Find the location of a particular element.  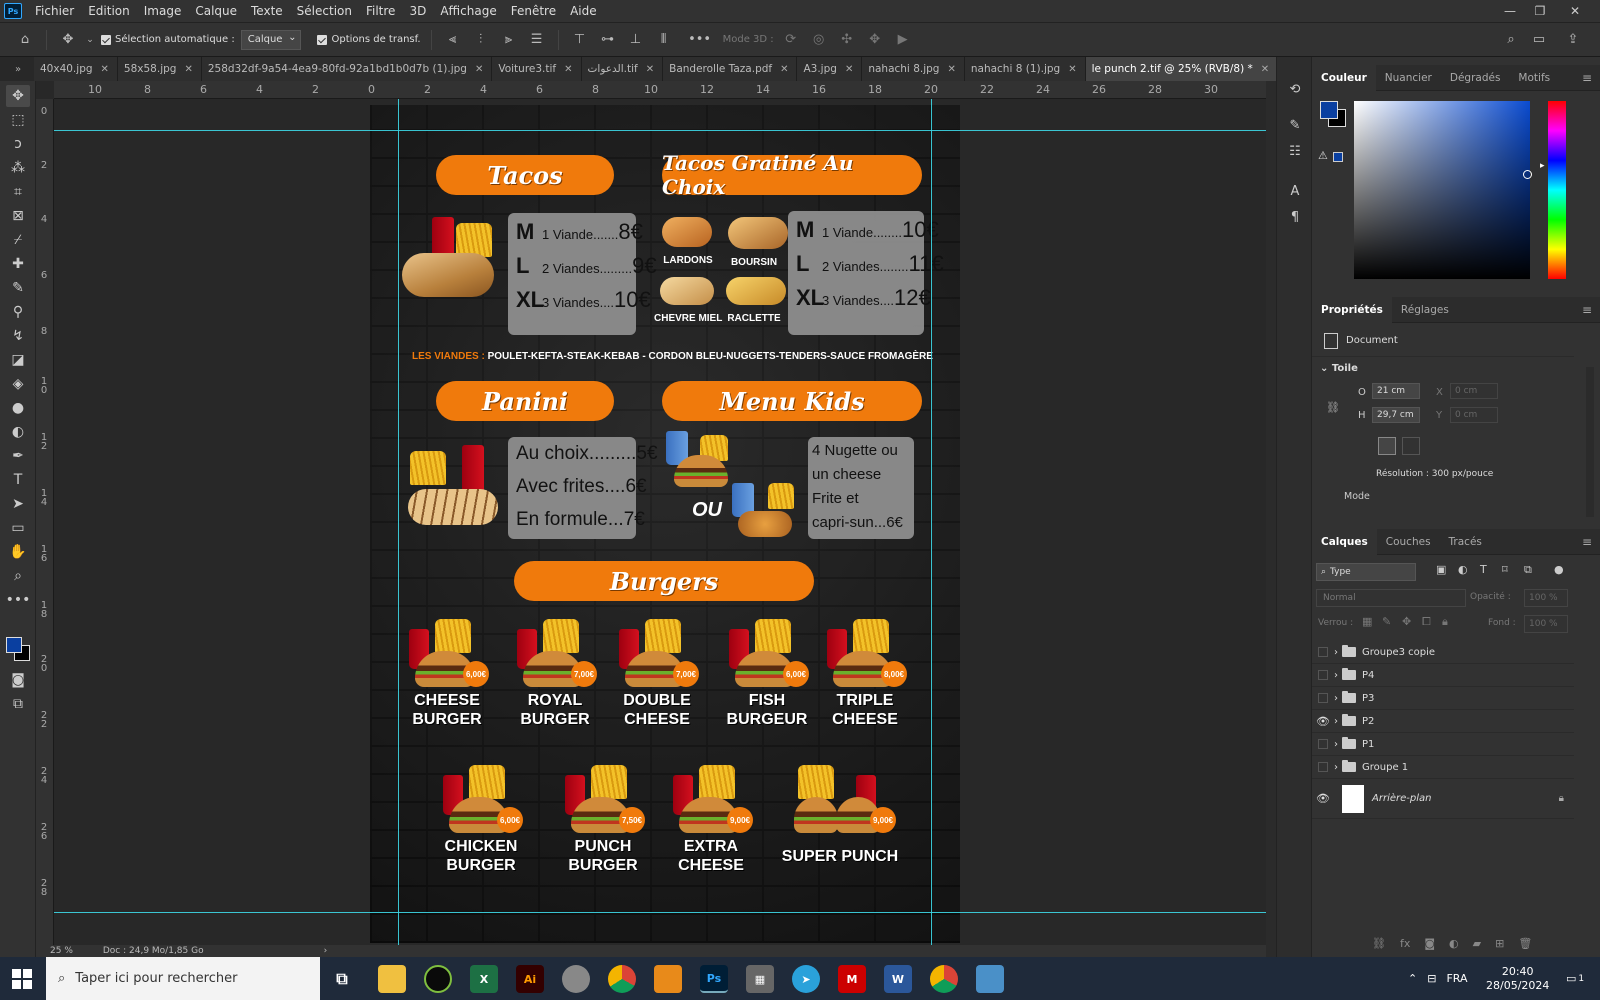

zoom-tool-icon: ⌕ is located at coordinates (18, 576).